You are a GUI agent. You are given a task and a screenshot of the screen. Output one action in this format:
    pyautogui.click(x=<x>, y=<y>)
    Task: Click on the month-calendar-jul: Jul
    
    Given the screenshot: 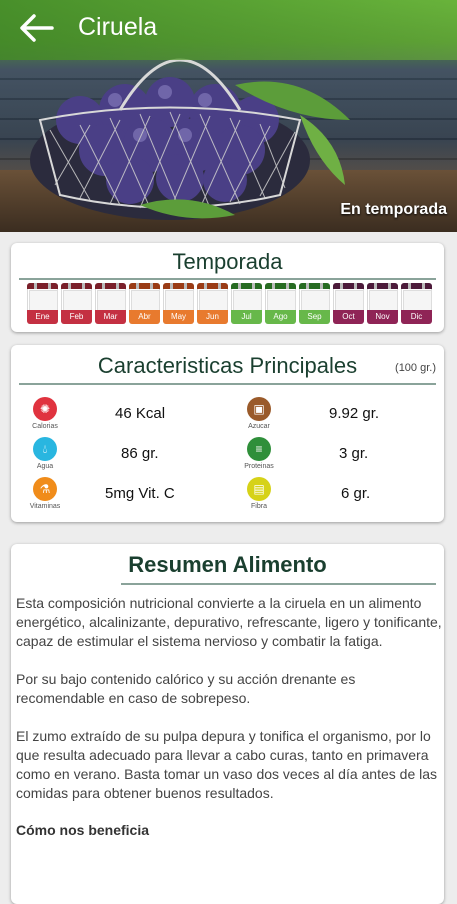 What is the action you would take?
    pyautogui.click(x=246, y=303)
    